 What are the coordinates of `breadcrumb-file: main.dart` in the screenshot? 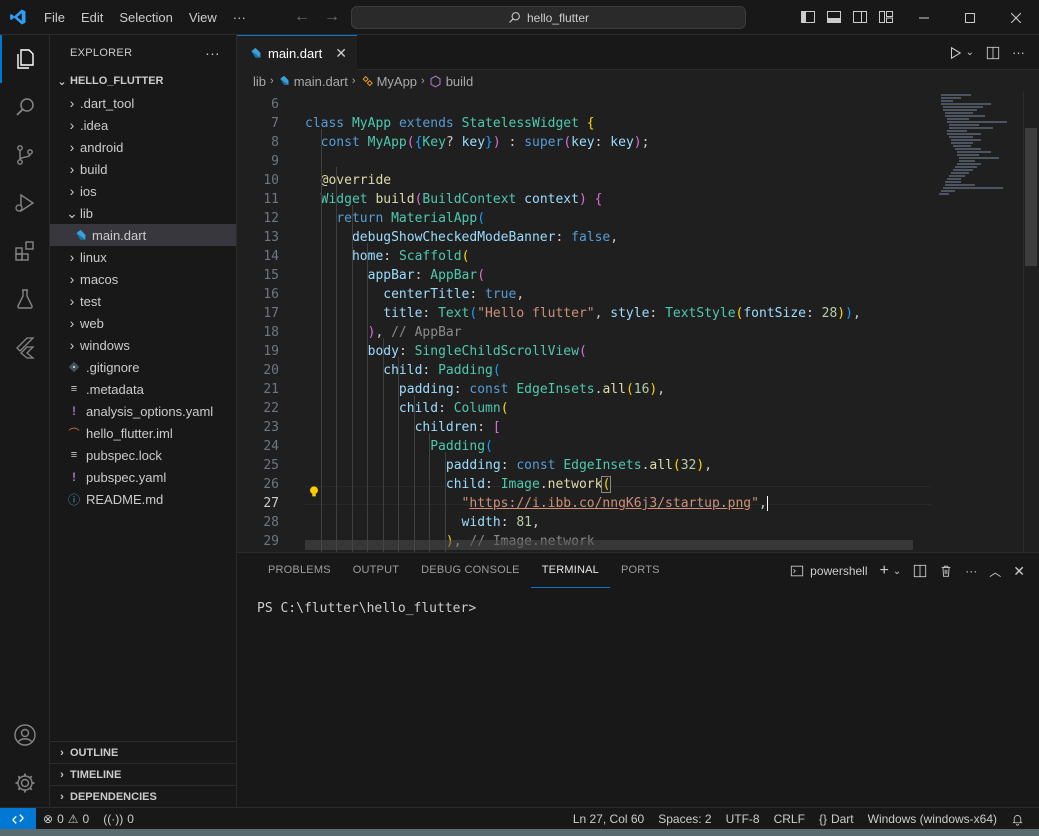 It's located at (321, 81).